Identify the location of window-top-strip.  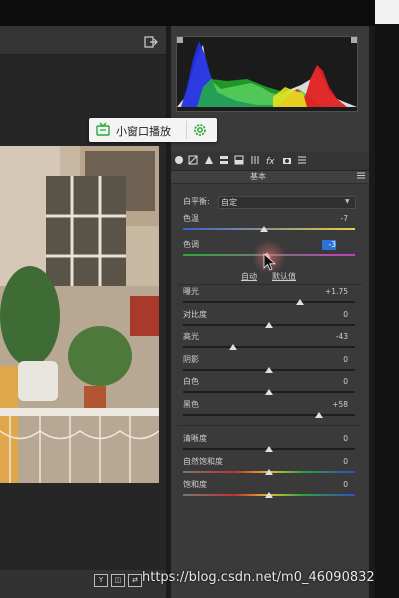
(187, 13).